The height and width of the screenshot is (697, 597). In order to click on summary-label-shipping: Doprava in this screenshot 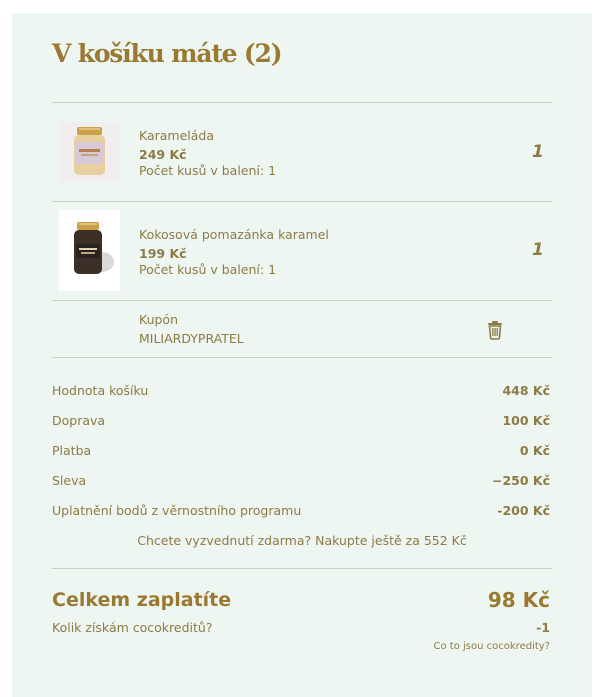, I will do `click(79, 420)`.